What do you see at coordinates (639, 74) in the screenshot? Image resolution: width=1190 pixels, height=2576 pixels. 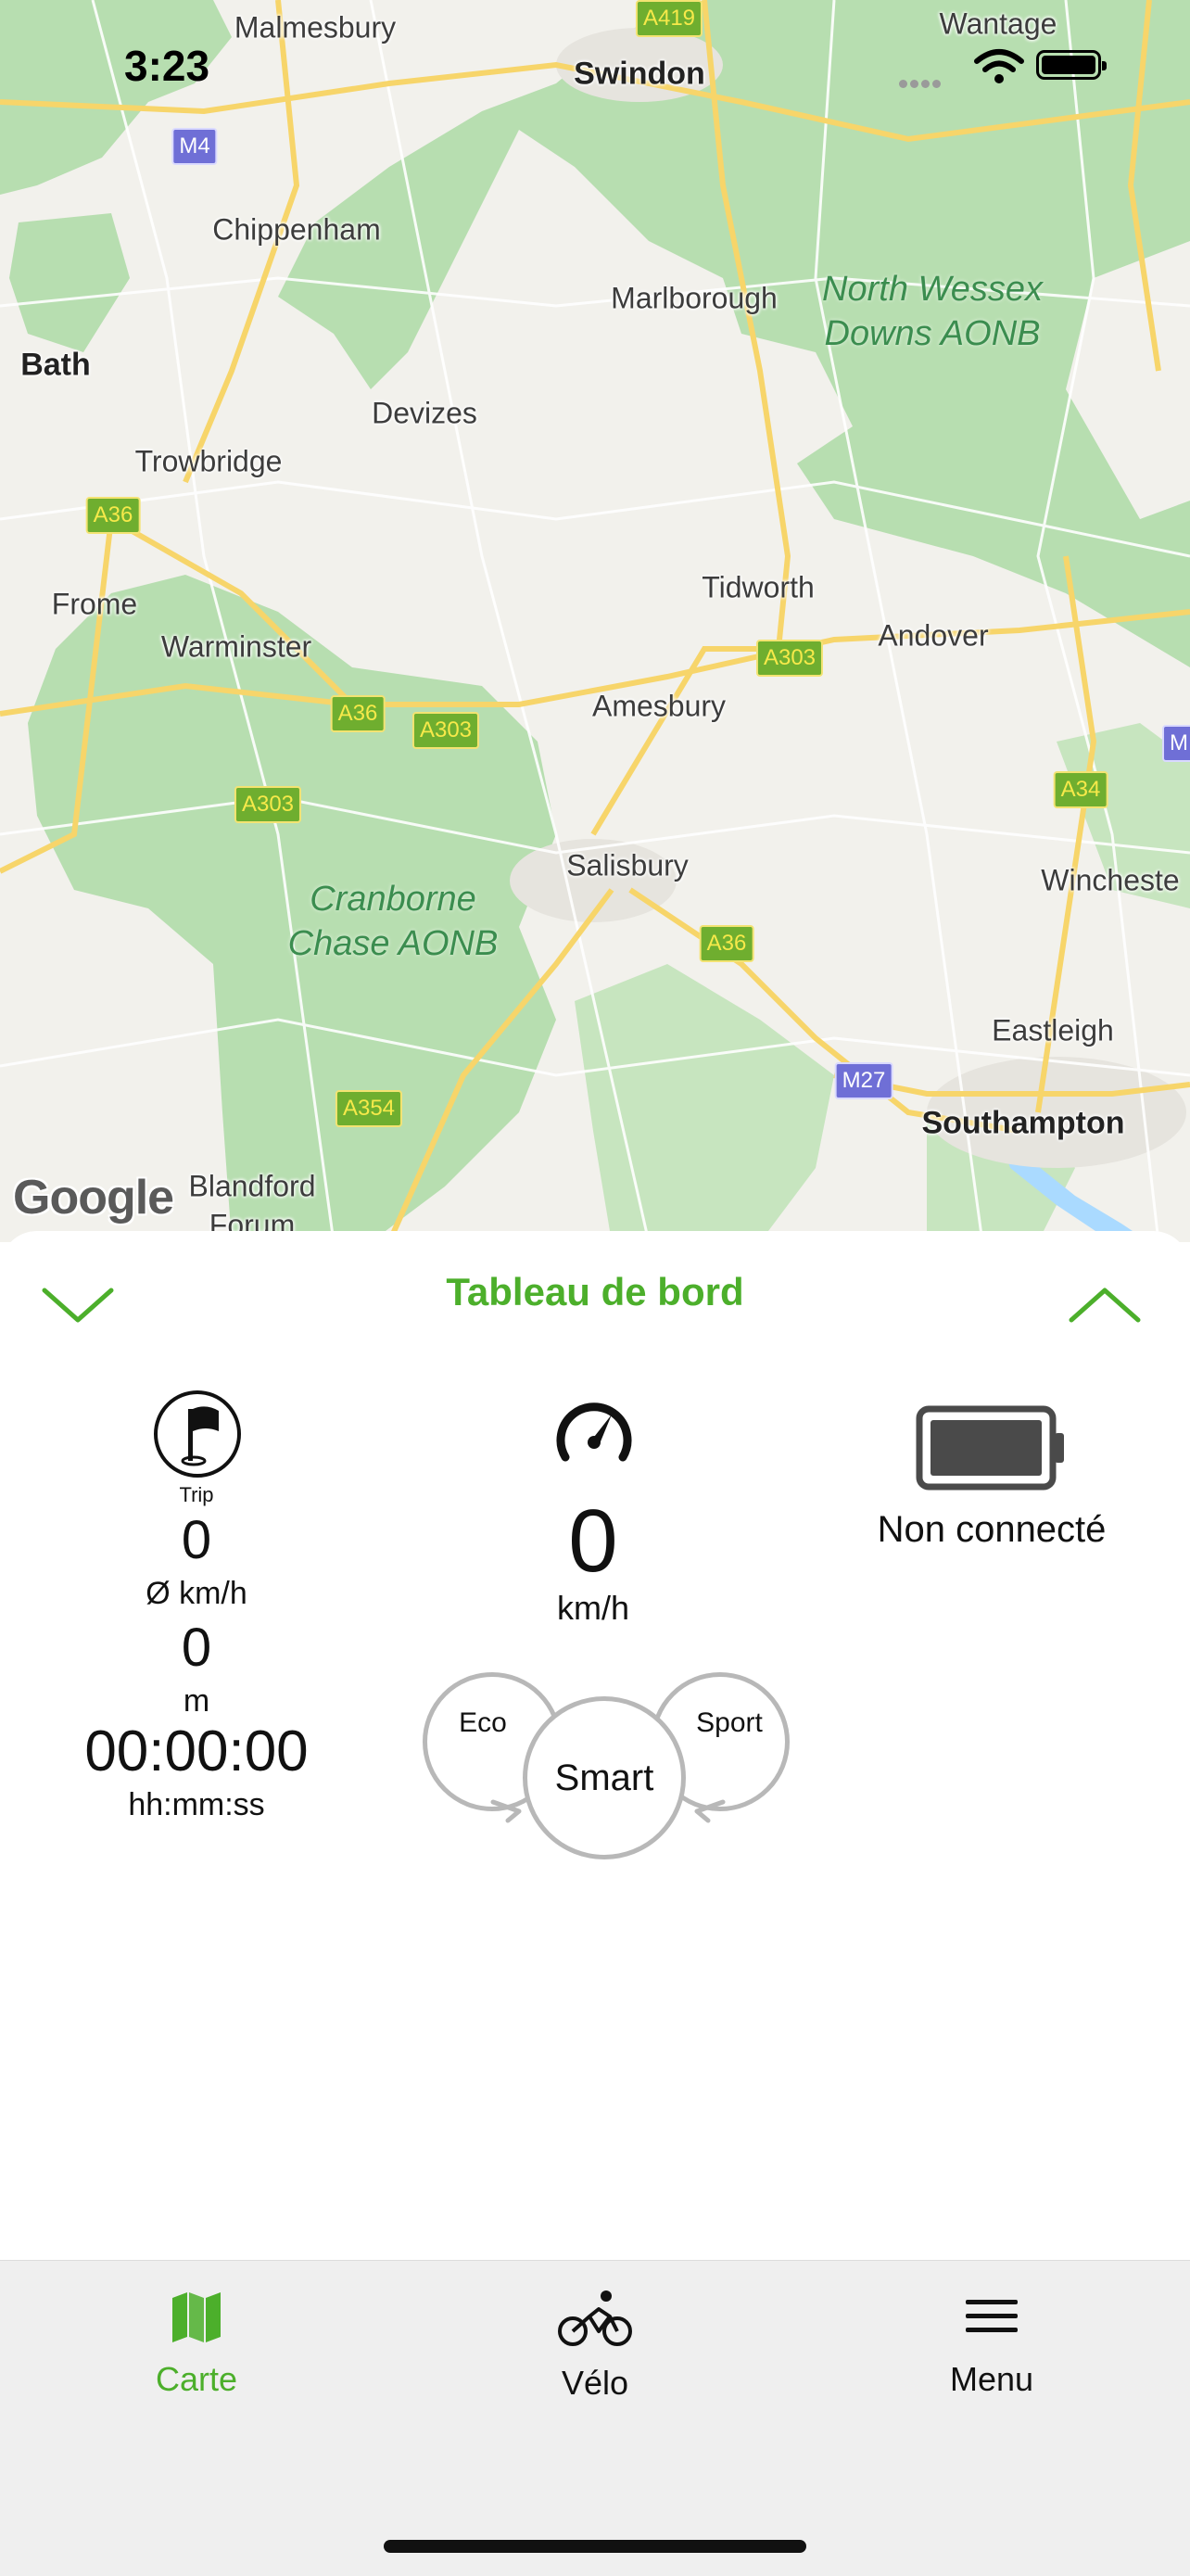 I see `place-label: Swindon` at bounding box center [639, 74].